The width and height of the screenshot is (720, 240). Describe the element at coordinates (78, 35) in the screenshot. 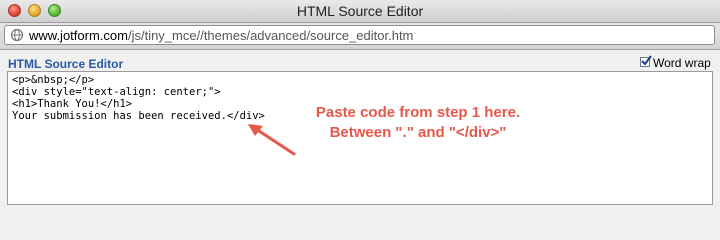

I see `url-host: www.jotform.com` at that location.